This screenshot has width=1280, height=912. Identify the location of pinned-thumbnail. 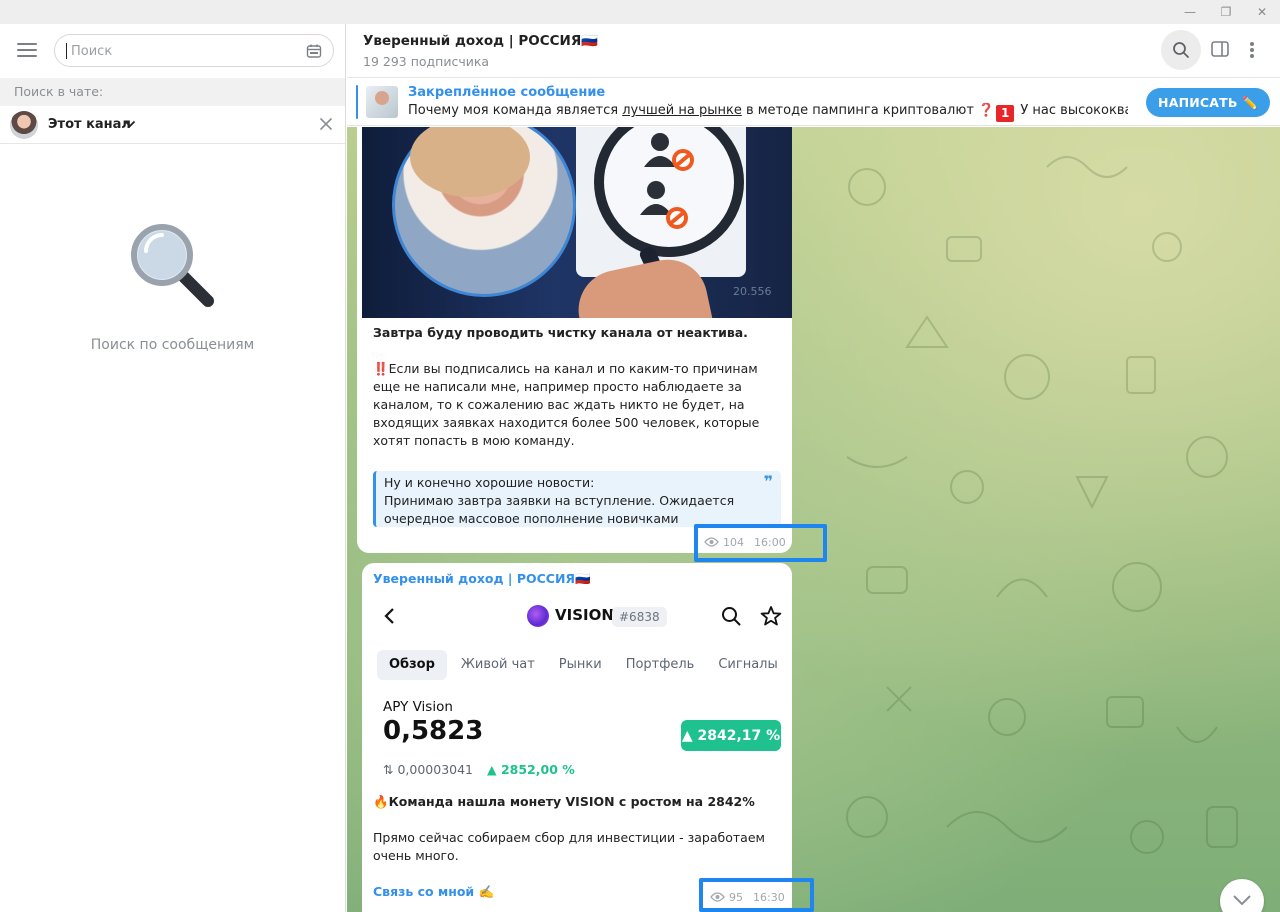
(382, 102).